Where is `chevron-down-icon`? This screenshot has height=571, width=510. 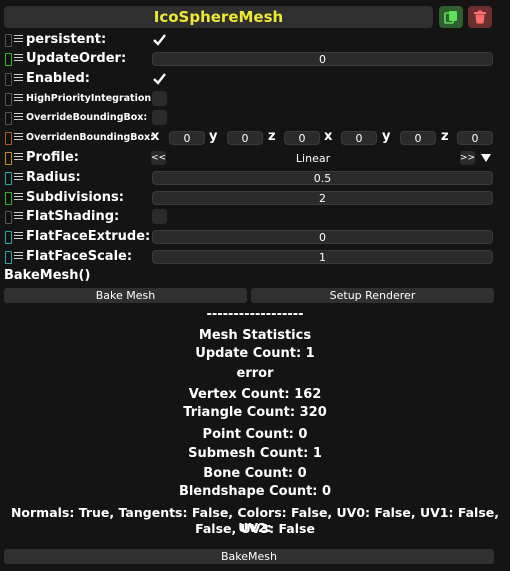
chevron-down-icon is located at coordinates (485, 158).